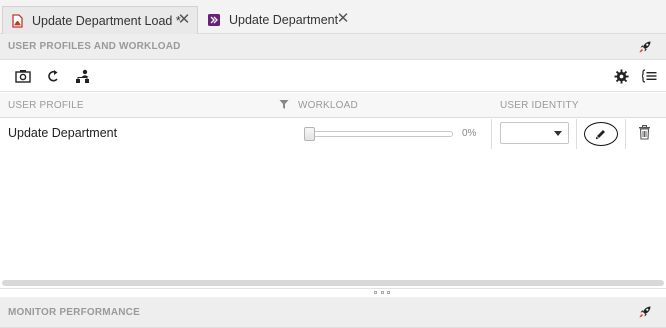  What do you see at coordinates (284, 104) in the screenshot?
I see `filter-icon` at bounding box center [284, 104].